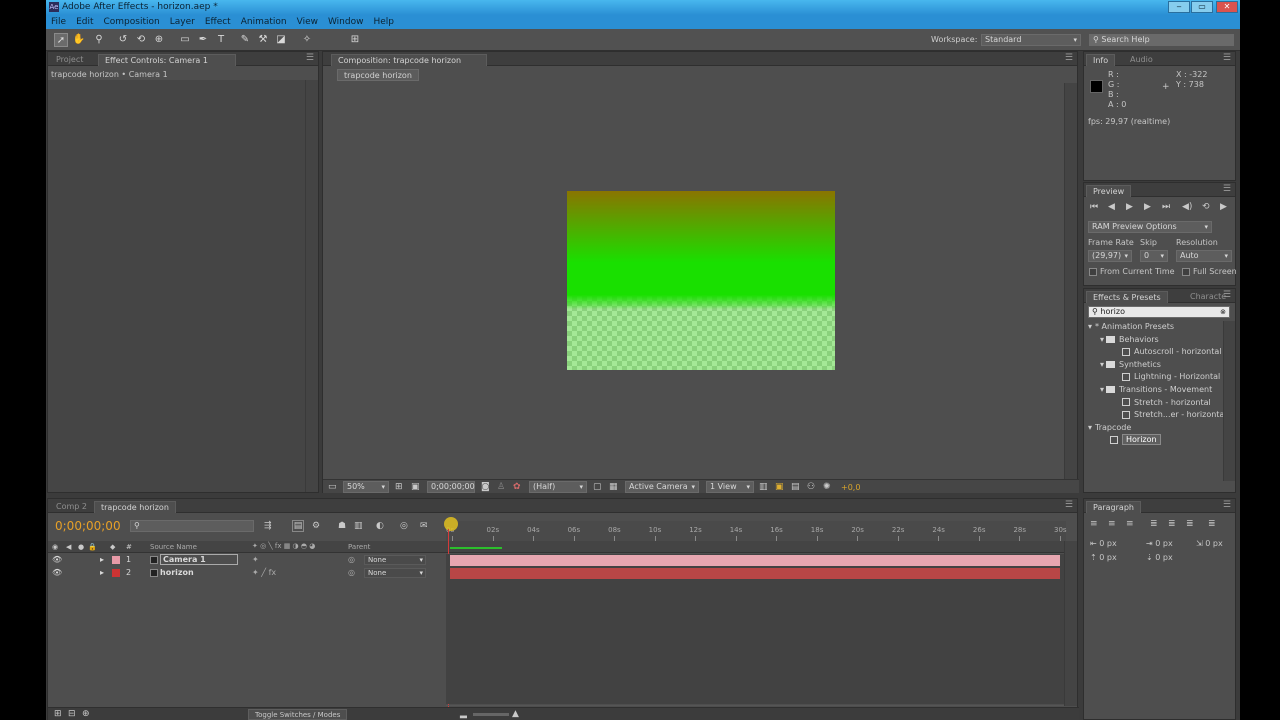 The height and width of the screenshot is (720, 1280). I want to click on menu-effect: Effect, so click(218, 22).